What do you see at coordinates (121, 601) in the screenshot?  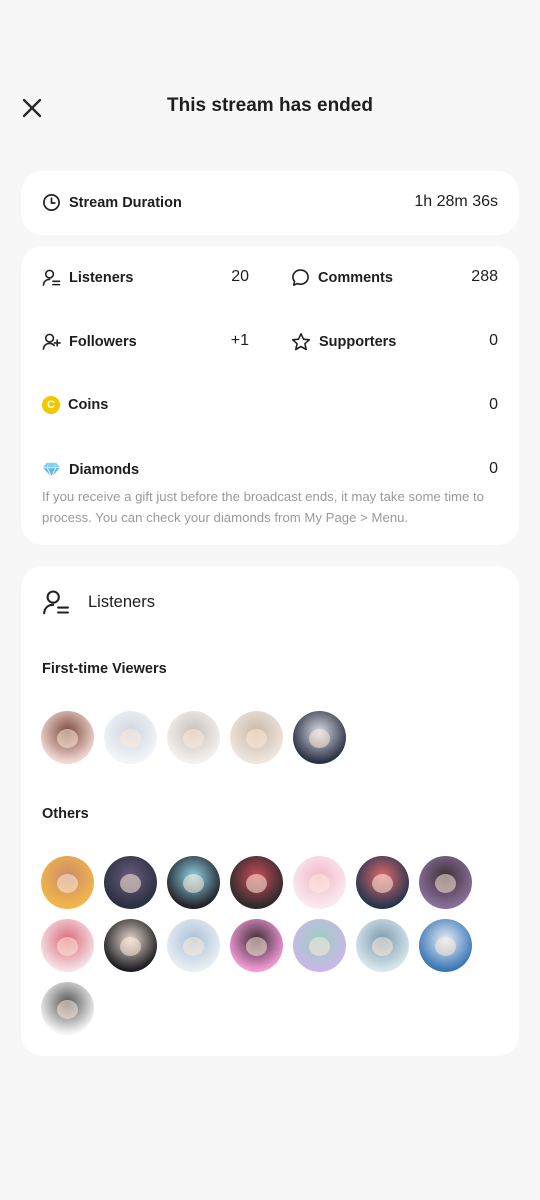 I see `listeners-section-title: Listeners` at bounding box center [121, 601].